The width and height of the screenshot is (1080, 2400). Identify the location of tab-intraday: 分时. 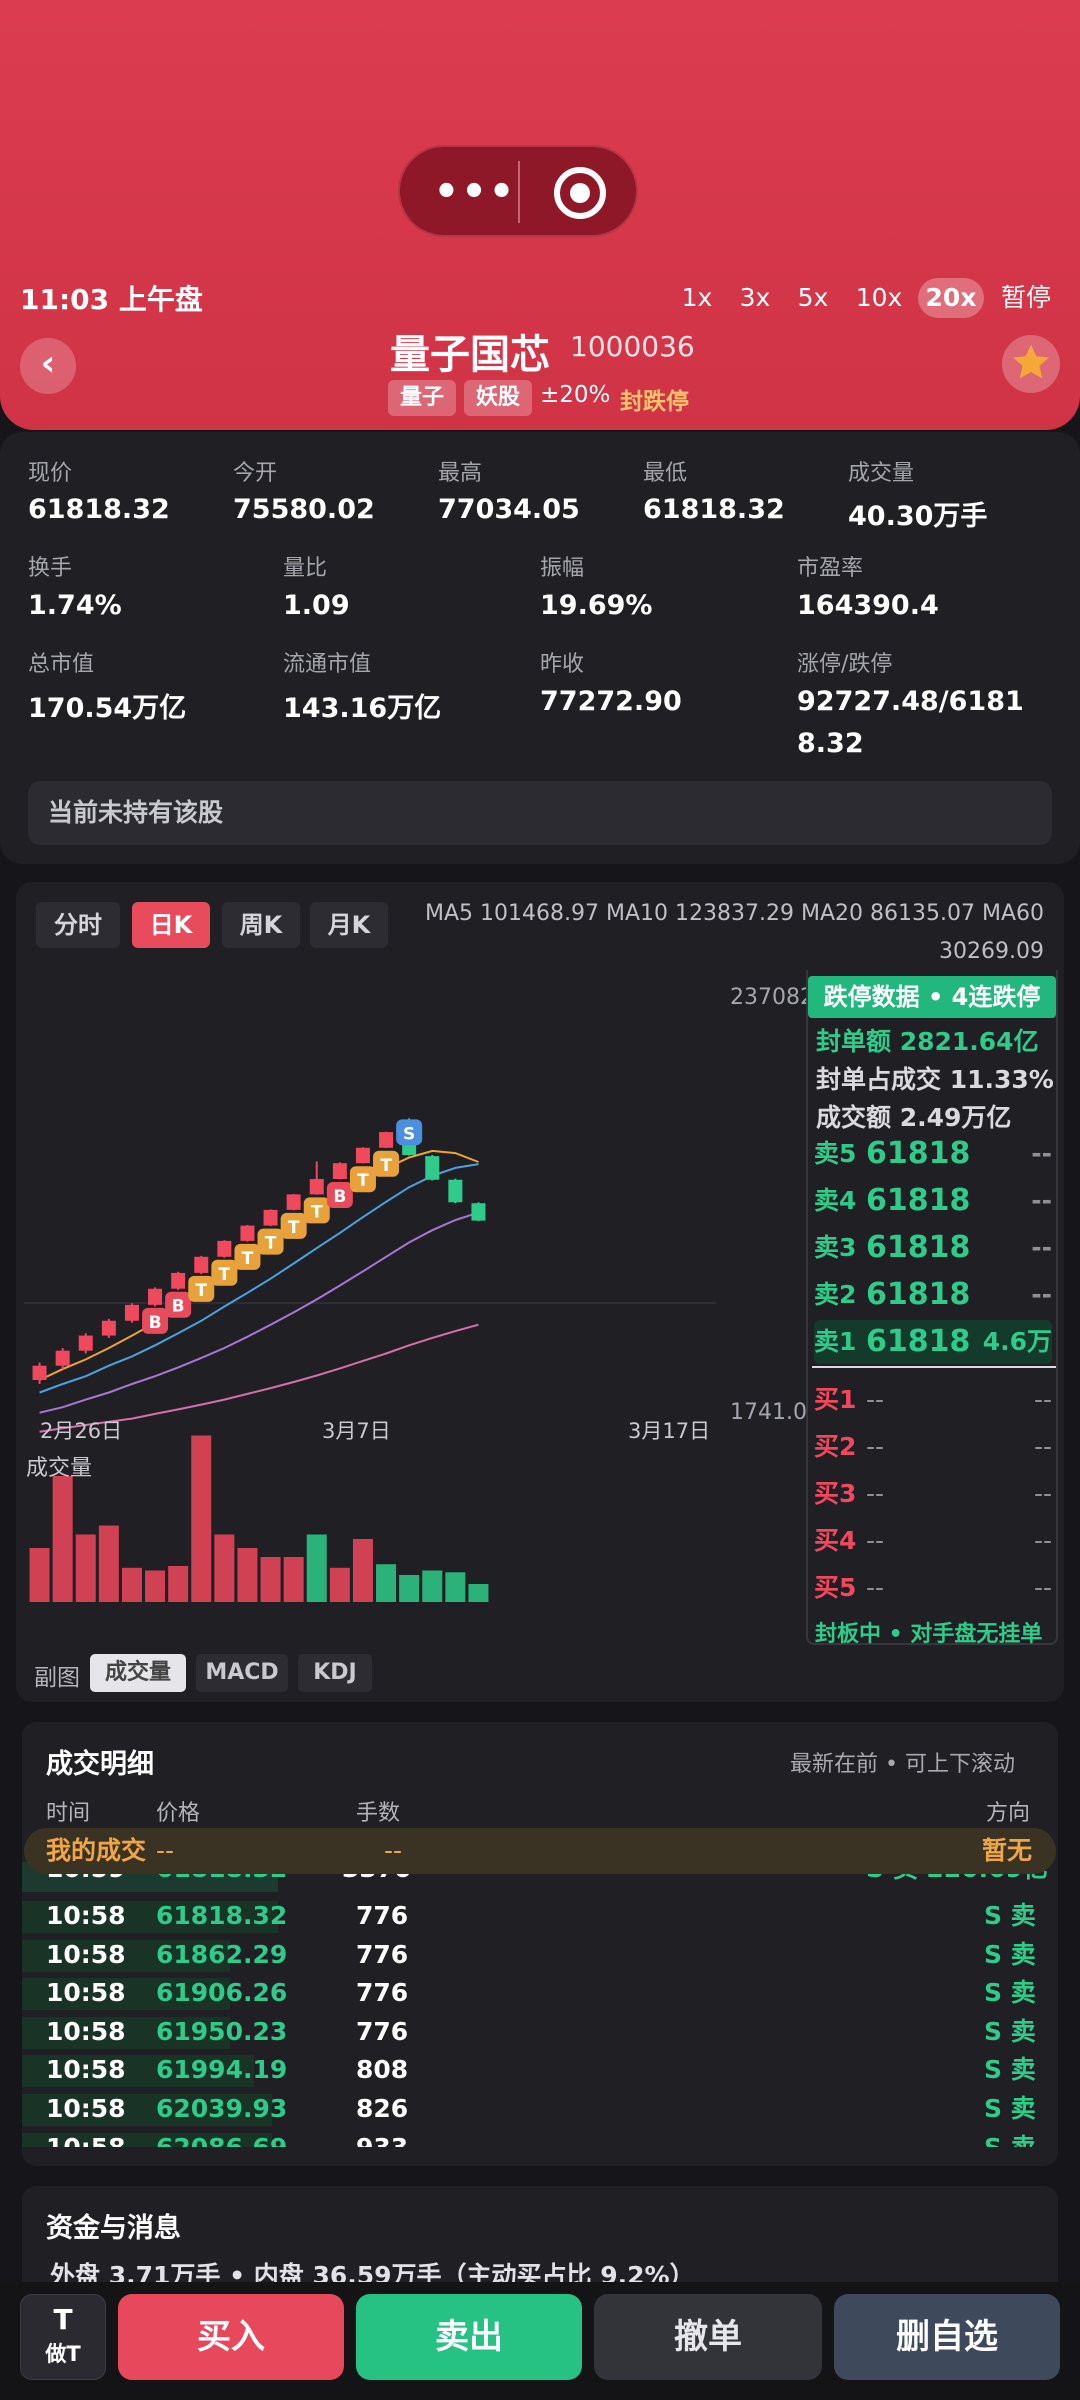
(78, 925).